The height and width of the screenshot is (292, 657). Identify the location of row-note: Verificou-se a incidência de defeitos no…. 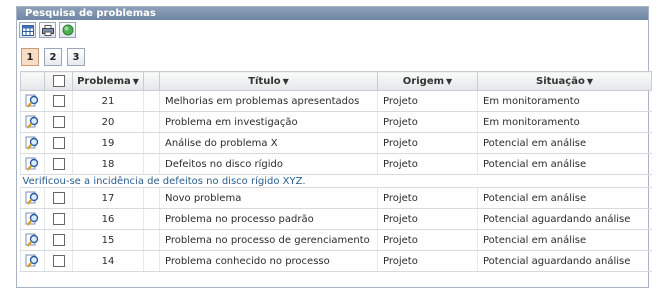
(336, 181).